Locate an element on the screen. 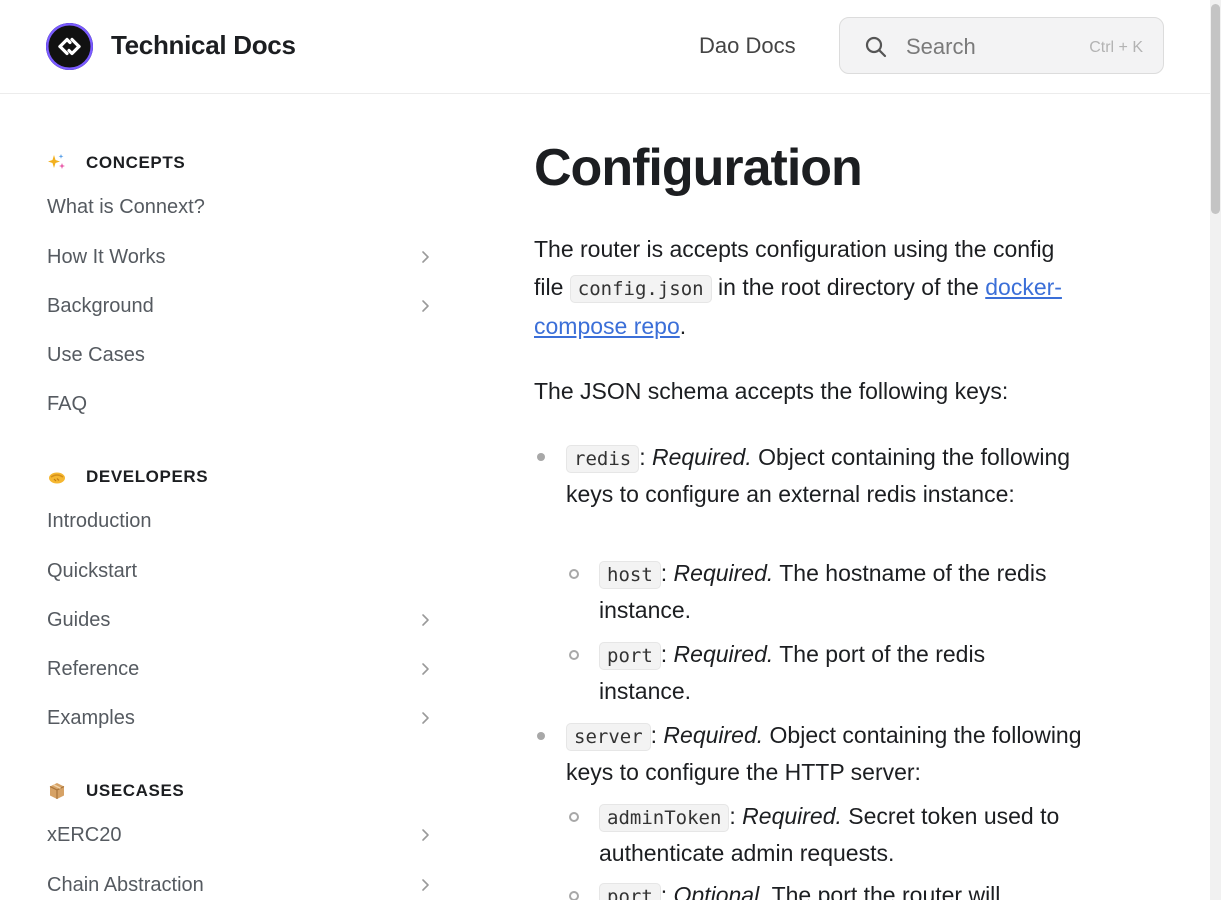 Image resolution: width=1221 pixels, height=900 pixels. key-description: The hostname of the redis instance. is located at coordinates (823, 591).